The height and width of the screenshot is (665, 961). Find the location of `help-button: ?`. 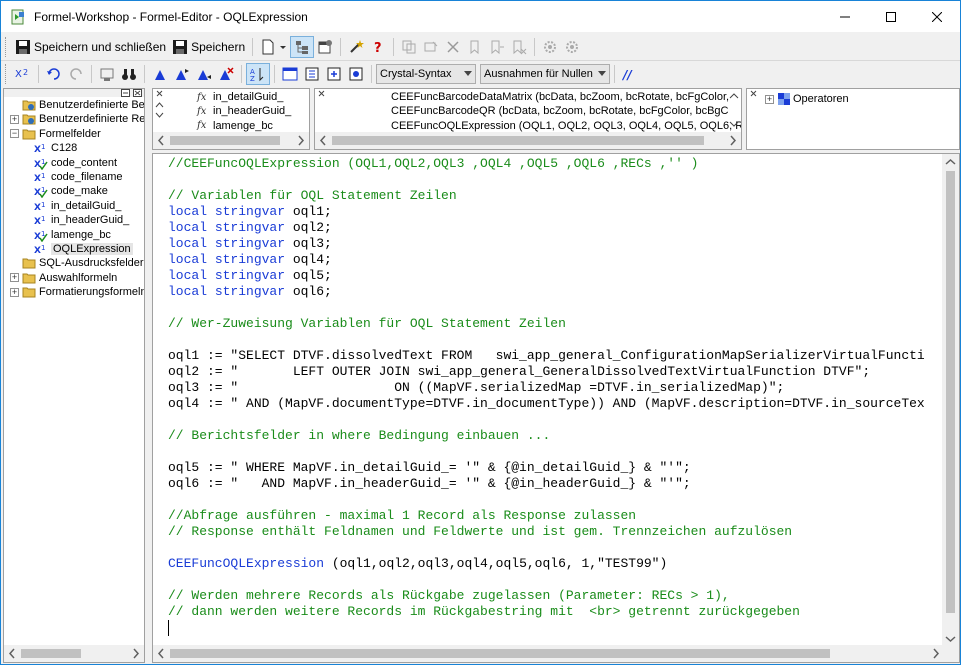

help-button: ? is located at coordinates (378, 47).